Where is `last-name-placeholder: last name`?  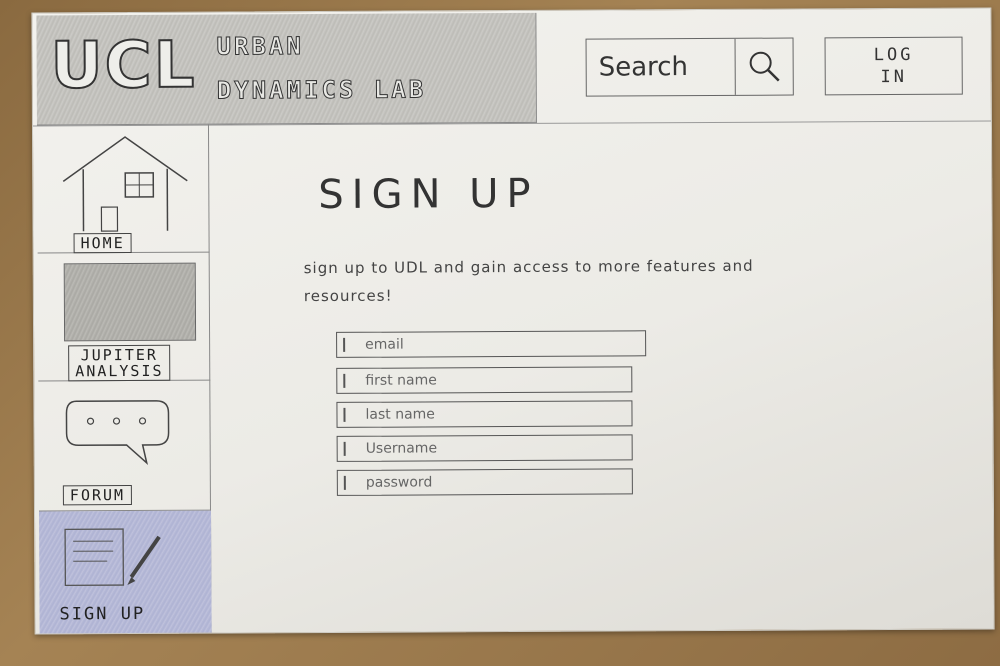
last-name-placeholder: last name is located at coordinates (400, 414).